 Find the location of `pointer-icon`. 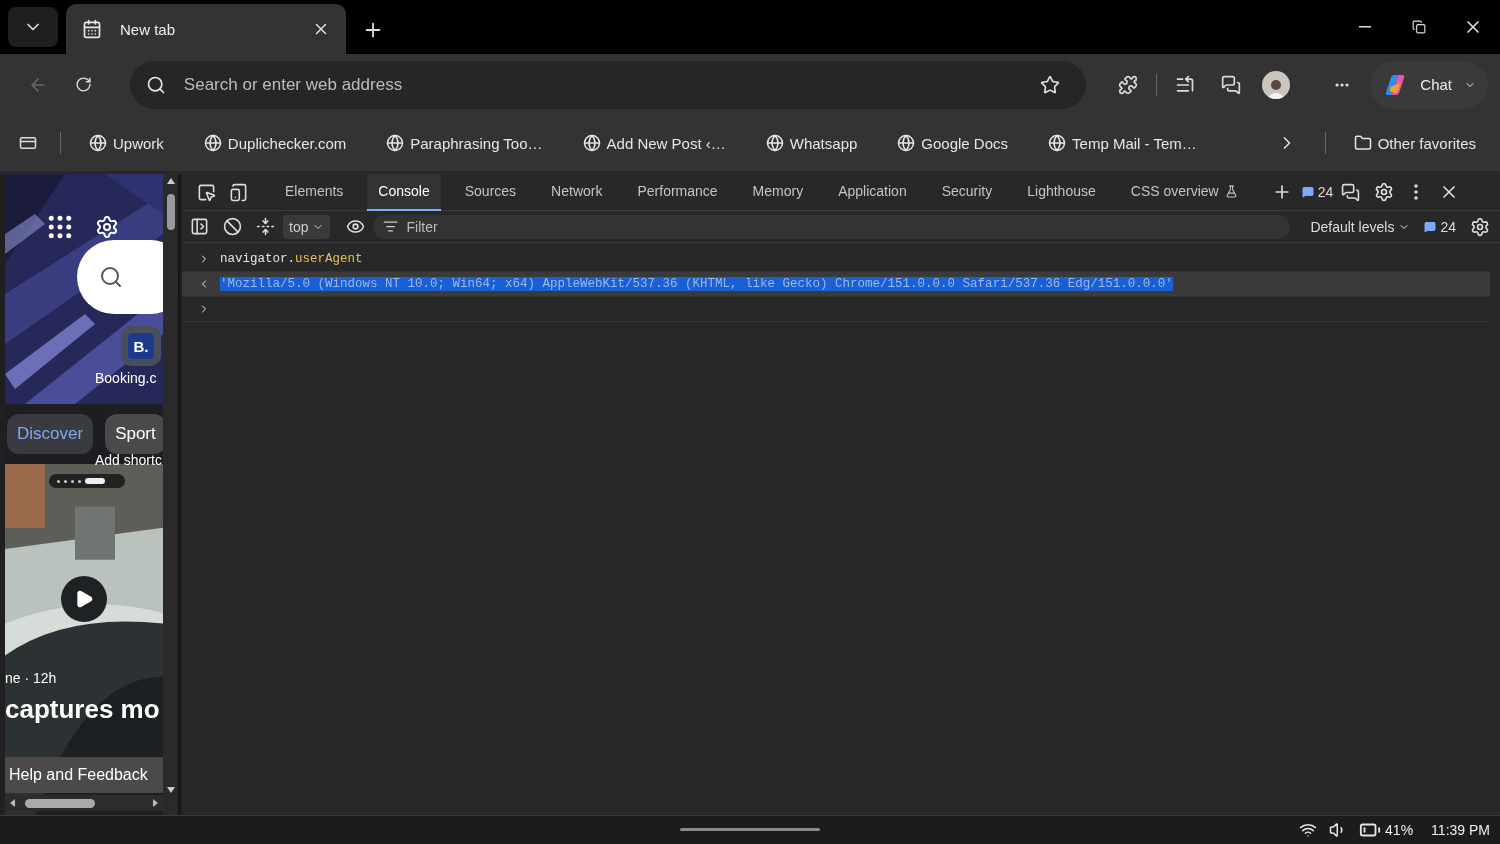

pointer-icon is located at coordinates (206, 192).